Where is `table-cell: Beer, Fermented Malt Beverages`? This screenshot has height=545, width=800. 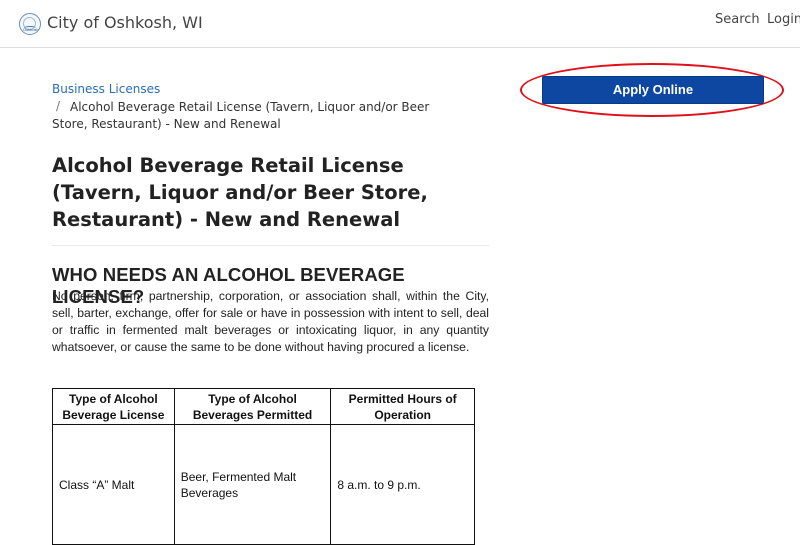 table-cell: Beer, Fermented Malt Beverages is located at coordinates (252, 484).